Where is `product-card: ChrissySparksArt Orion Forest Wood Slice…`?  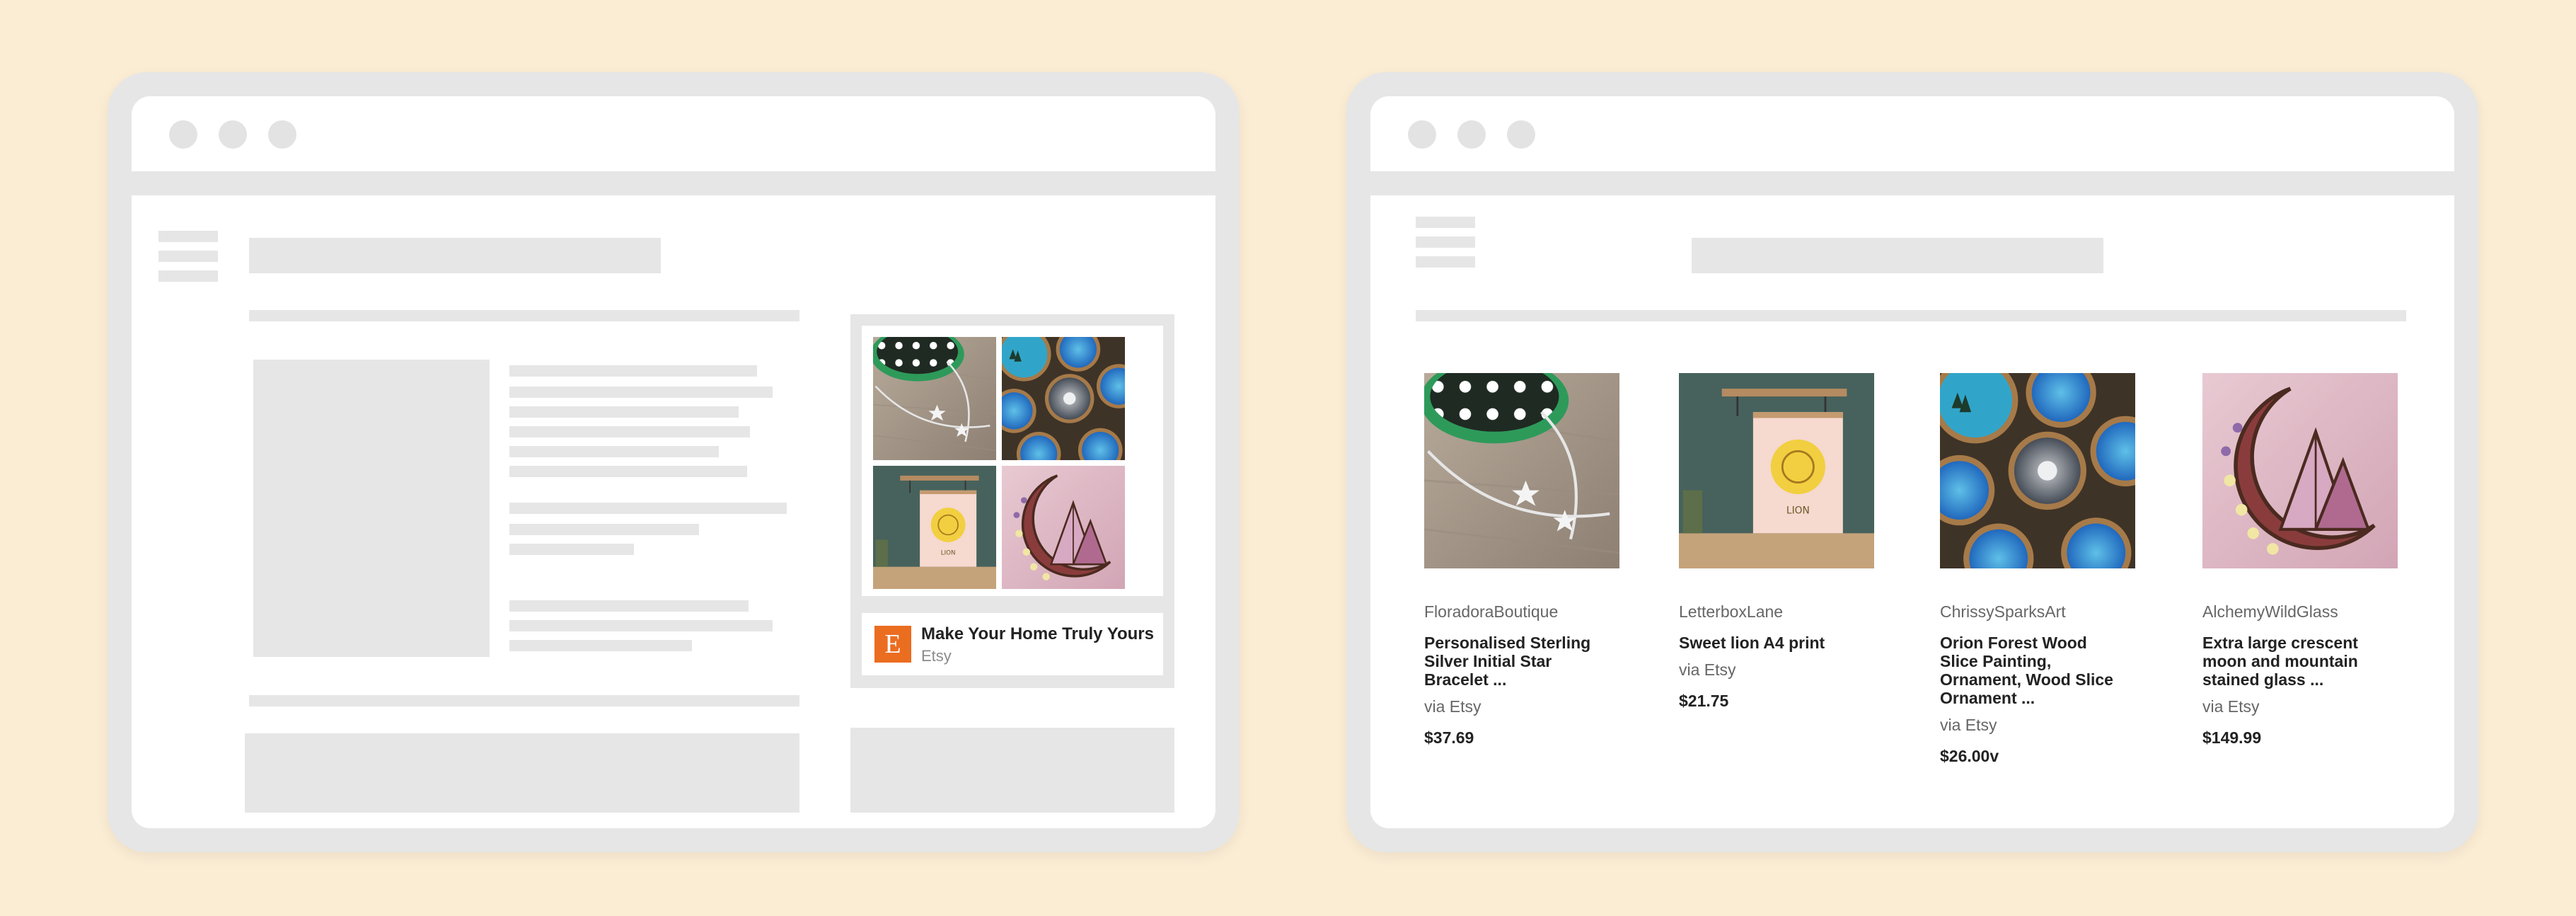
product-card: ChrissySparksArt Orion Forest Wood Slice… is located at coordinates (2037, 569).